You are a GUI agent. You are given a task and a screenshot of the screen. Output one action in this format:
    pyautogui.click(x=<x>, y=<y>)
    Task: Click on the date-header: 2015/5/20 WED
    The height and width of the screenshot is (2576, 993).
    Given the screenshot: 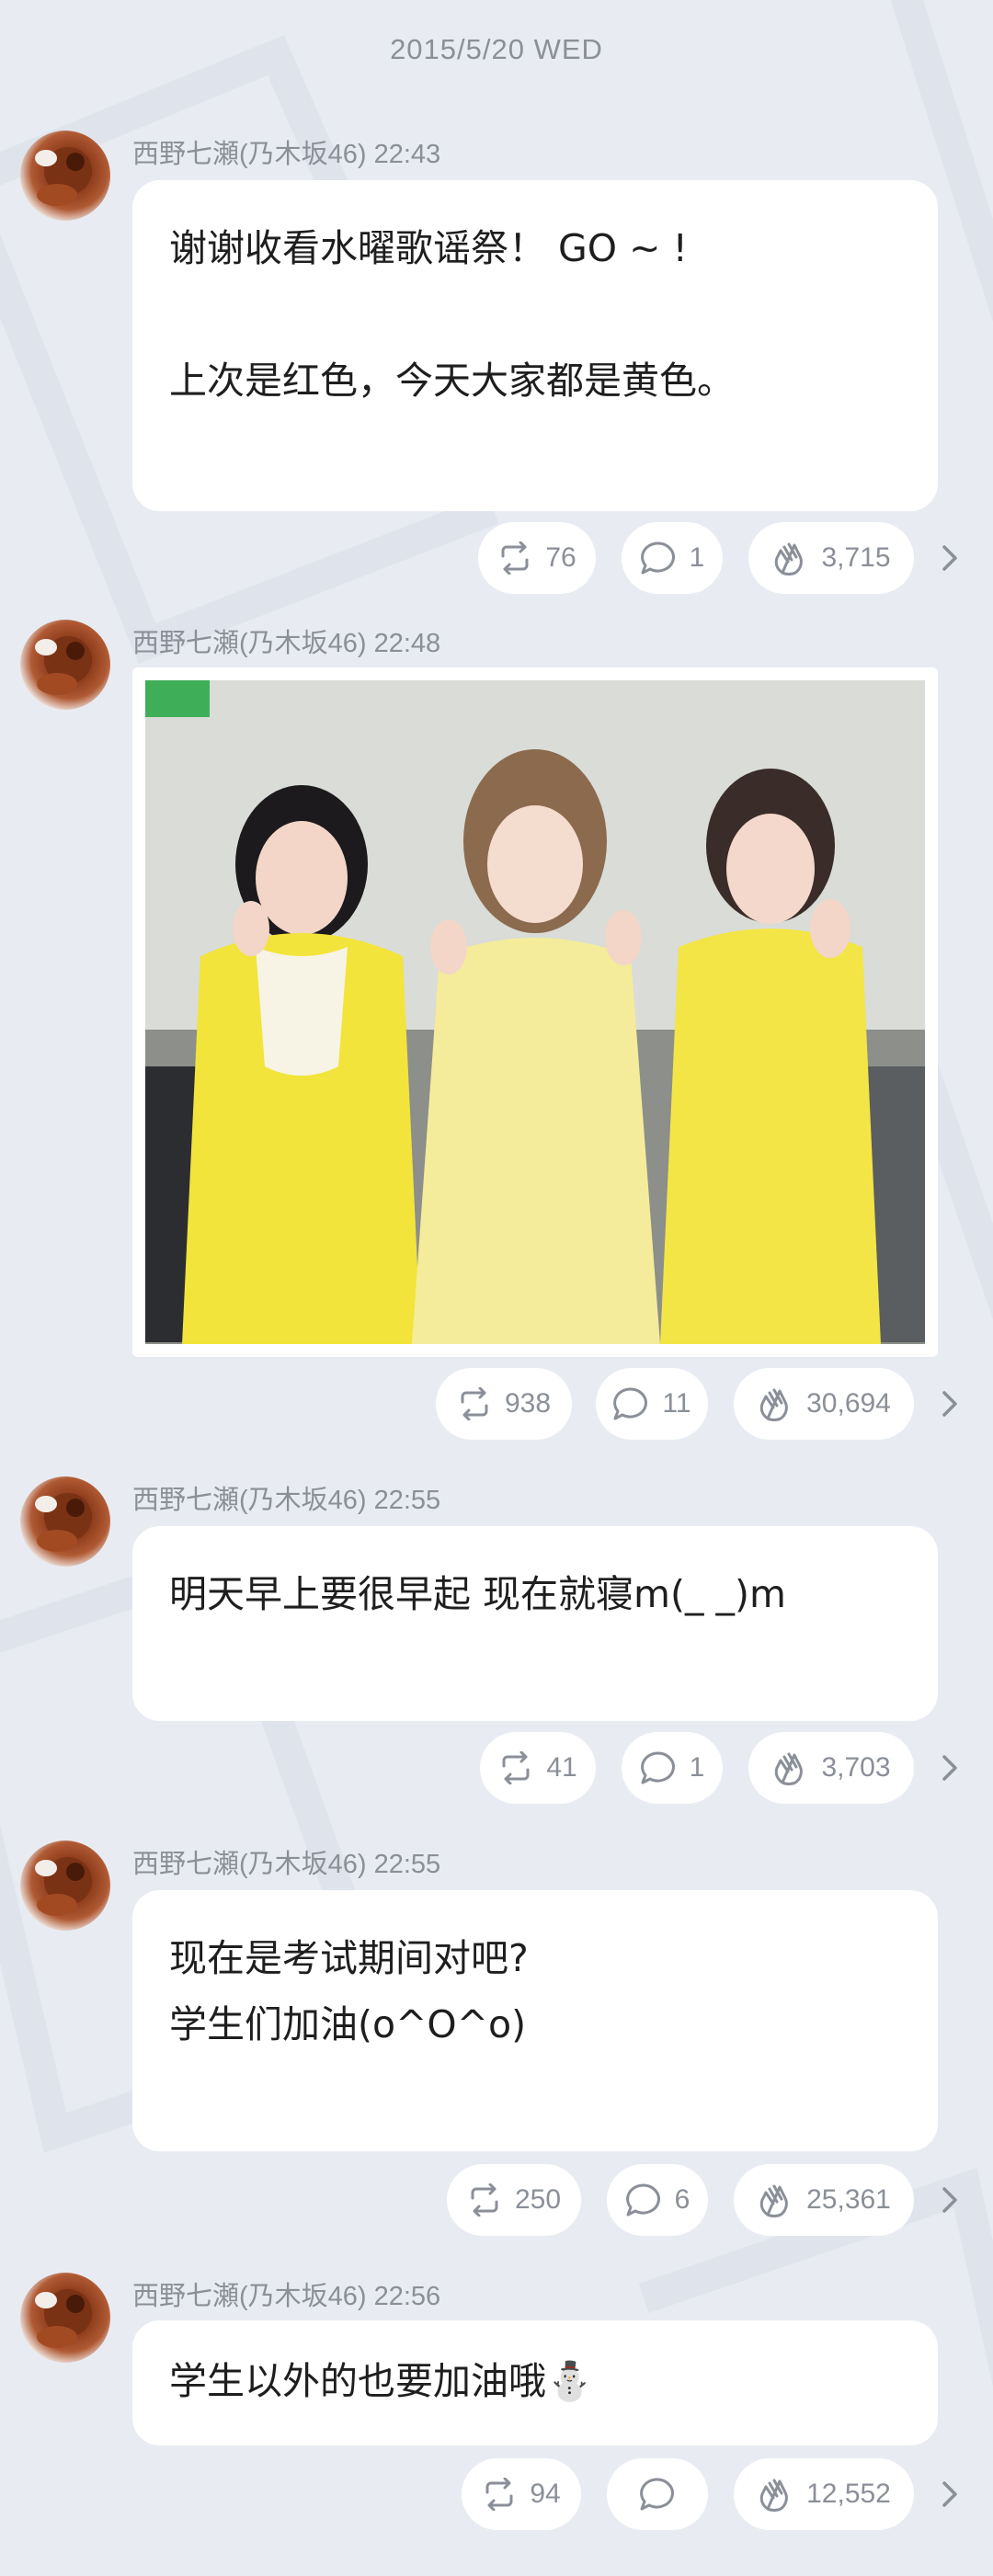 What is the action you would take?
    pyautogui.click(x=496, y=49)
    